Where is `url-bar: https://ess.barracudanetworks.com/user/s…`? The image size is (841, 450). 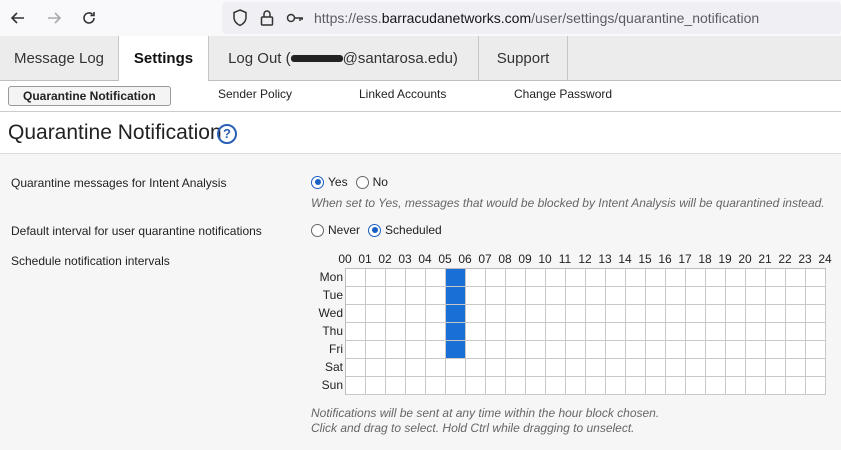 url-bar: https://ess.barracudanetworks.com/user/s… is located at coordinates (531, 18).